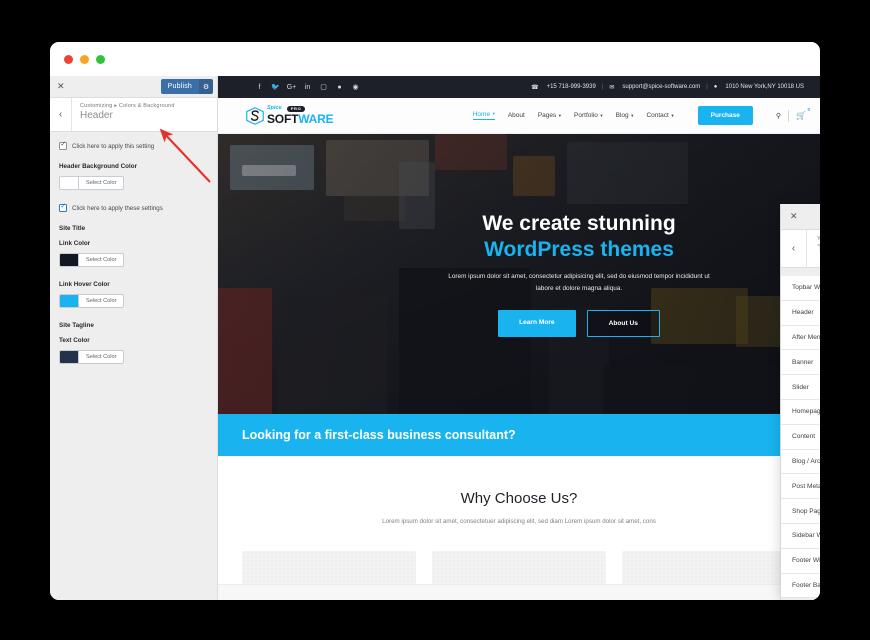  What do you see at coordinates (778, 116) in the screenshot?
I see `search-icon: ⚲` at bounding box center [778, 116].